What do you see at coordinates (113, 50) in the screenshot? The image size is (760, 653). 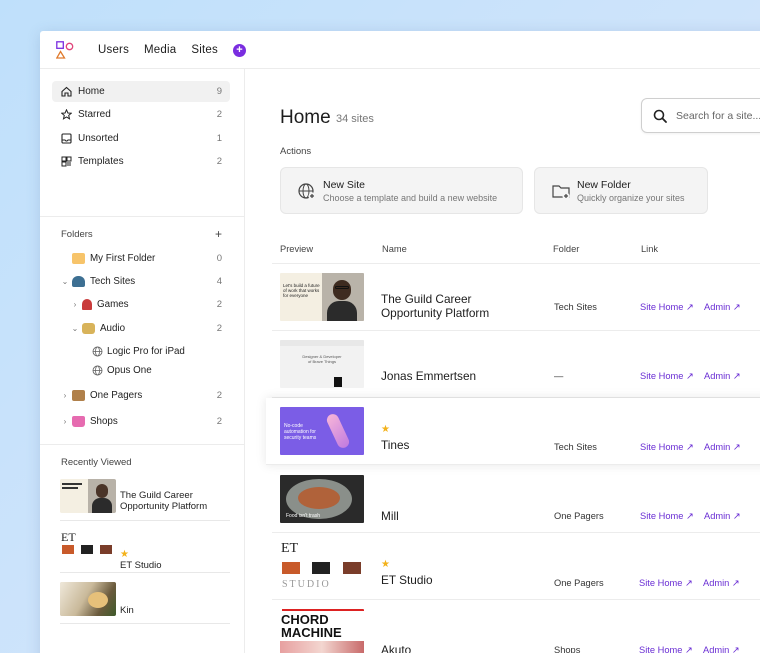 I see `nav-users: Users` at bounding box center [113, 50].